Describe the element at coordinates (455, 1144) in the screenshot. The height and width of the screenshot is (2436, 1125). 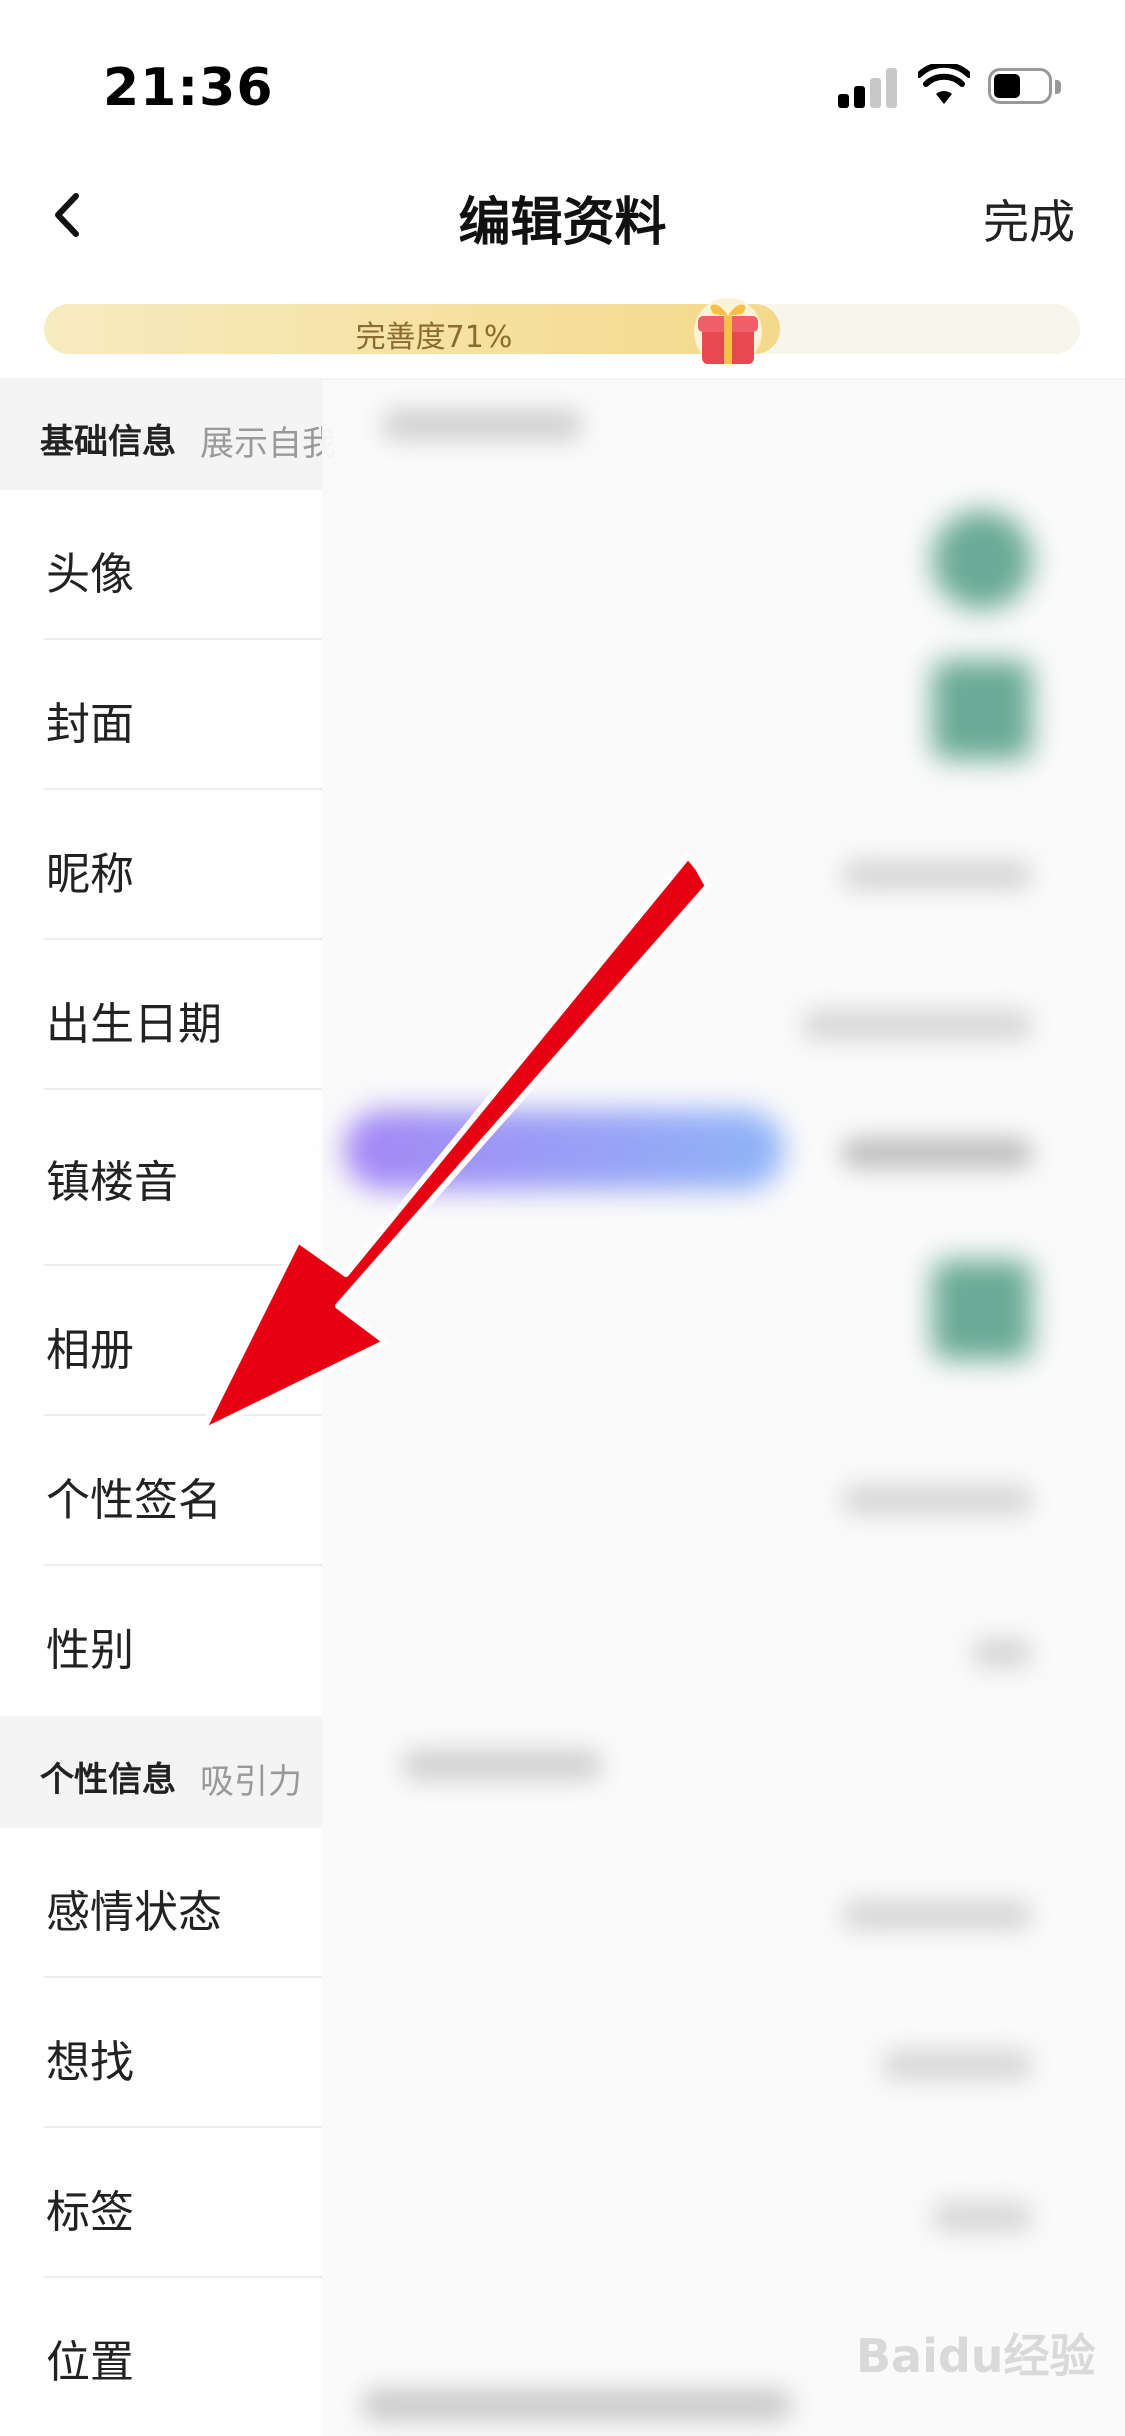
I see `annotation-arrow-icon` at that location.